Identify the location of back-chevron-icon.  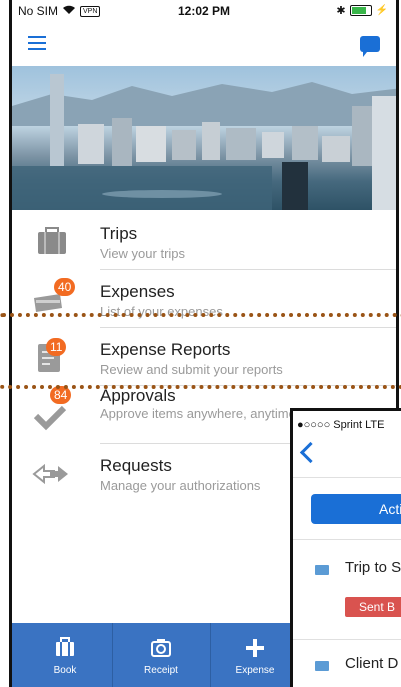
(310, 452).